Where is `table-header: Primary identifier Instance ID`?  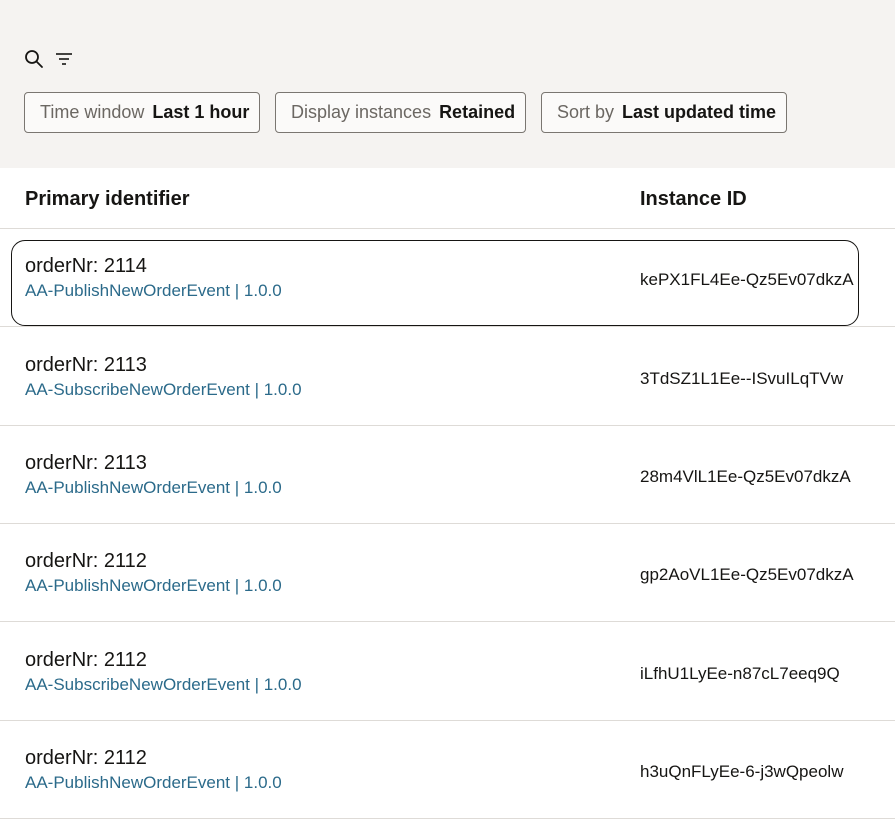
table-header: Primary identifier Instance ID is located at coordinates (447, 198).